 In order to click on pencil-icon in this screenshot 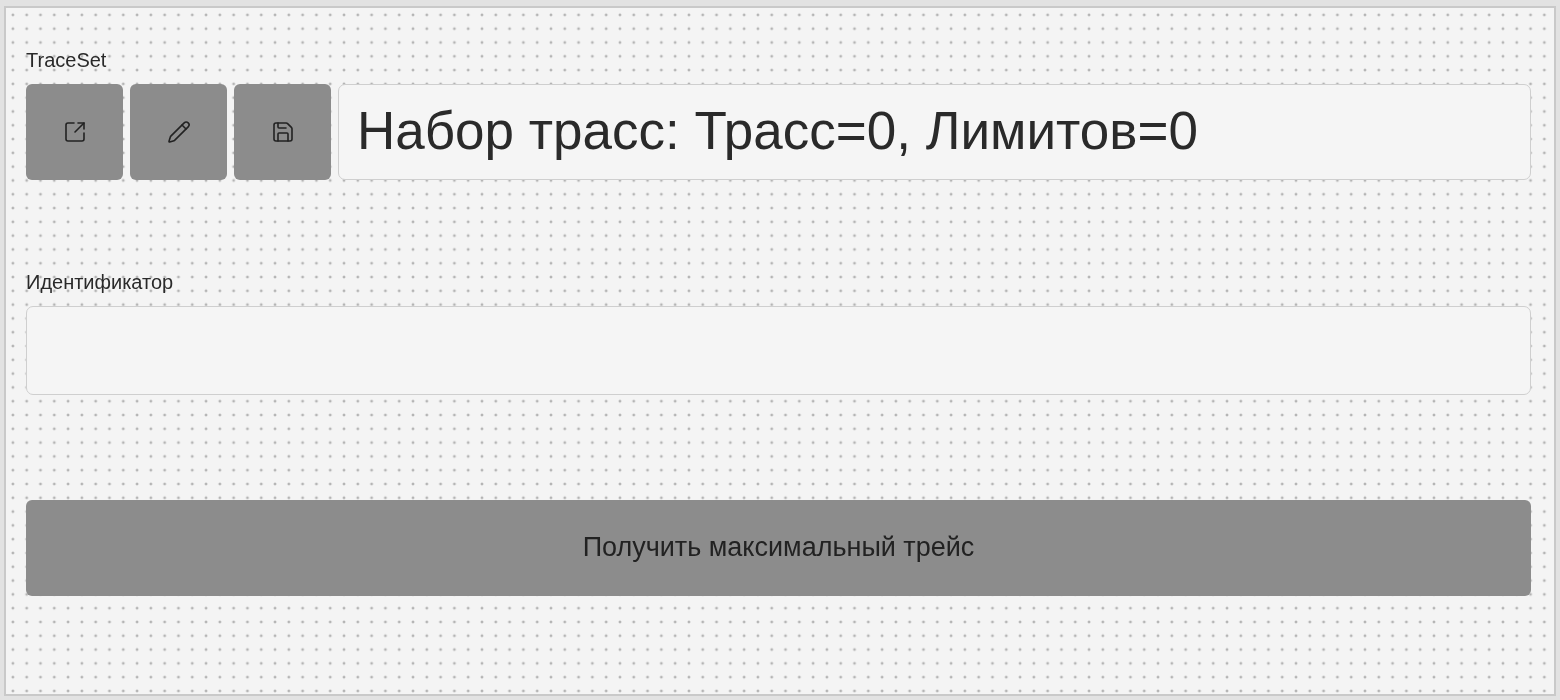, I will do `click(178, 132)`.